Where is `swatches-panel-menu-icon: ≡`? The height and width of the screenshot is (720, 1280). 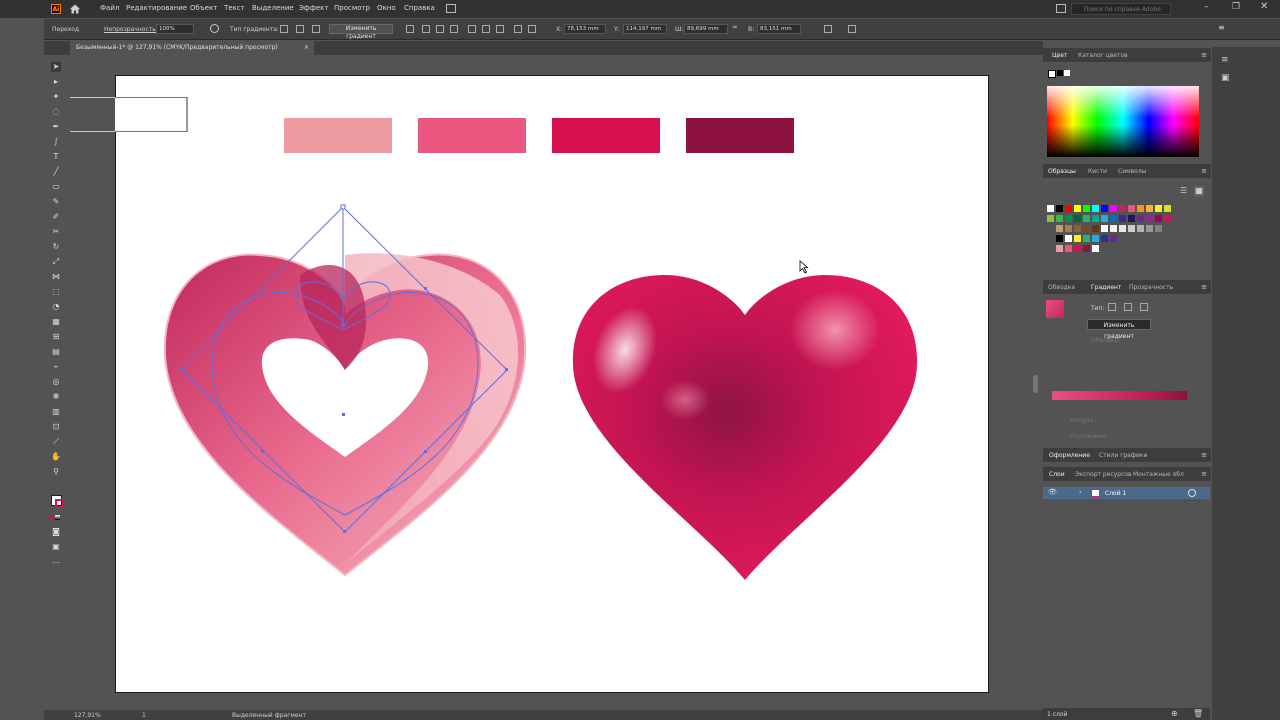
swatches-panel-menu-icon: ≡ is located at coordinates (1204, 171).